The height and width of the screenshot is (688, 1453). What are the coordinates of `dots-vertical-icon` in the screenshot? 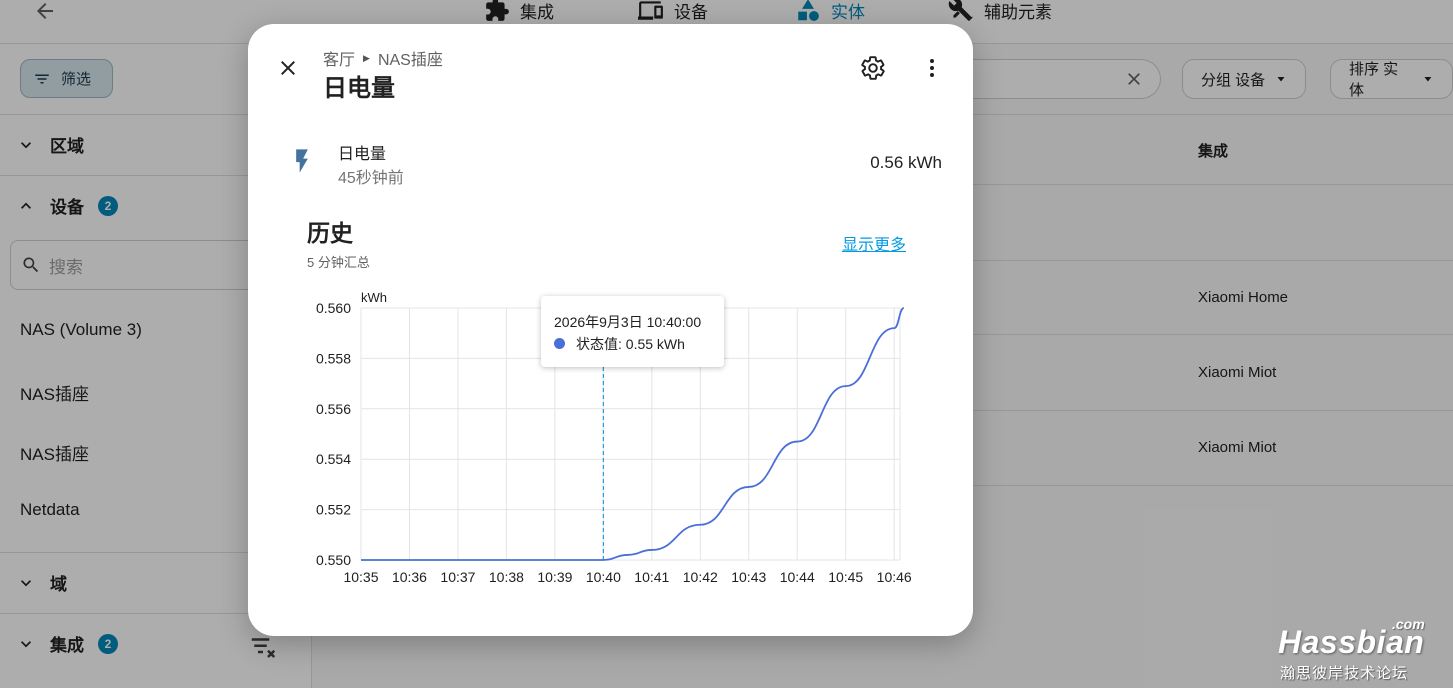 It's located at (932, 68).